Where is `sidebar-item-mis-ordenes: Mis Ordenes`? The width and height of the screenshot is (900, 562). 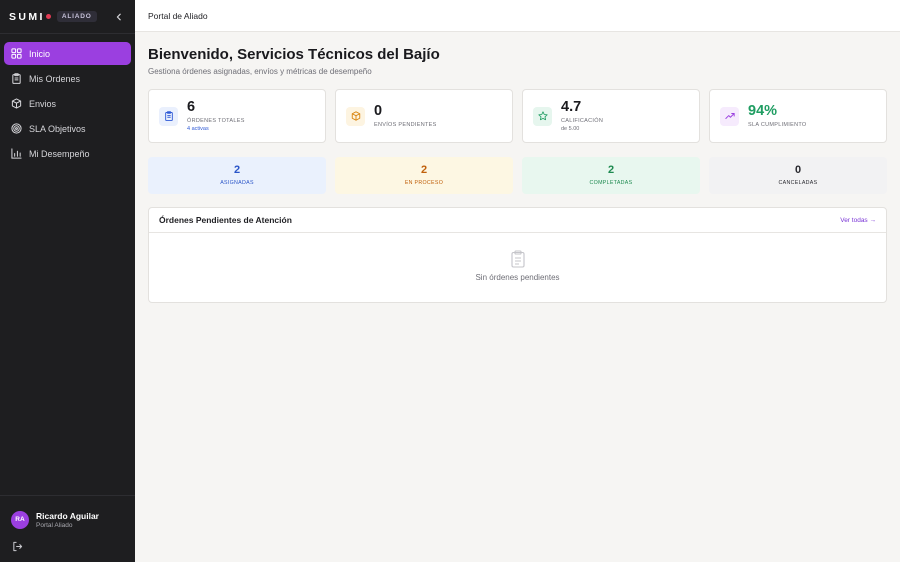
sidebar-item-mis-ordenes: Mis Ordenes is located at coordinates (67, 78).